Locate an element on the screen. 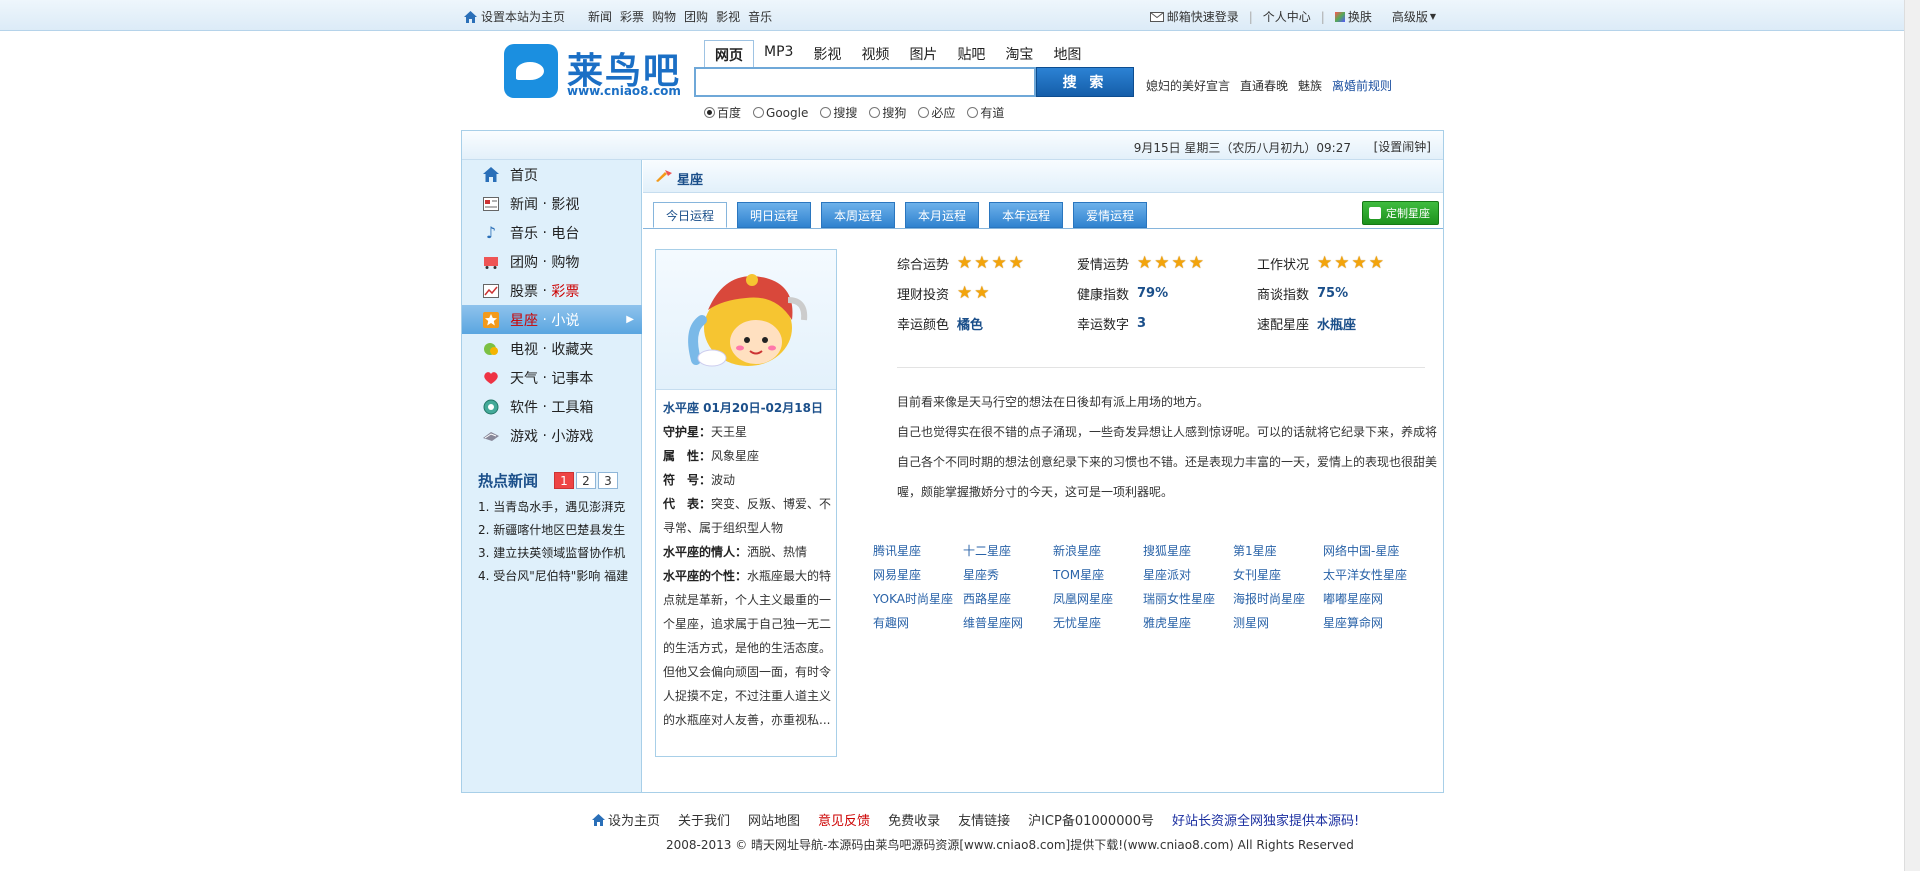  zodiac-site-link: 凤凰网星座 is located at coordinates (1083, 598).